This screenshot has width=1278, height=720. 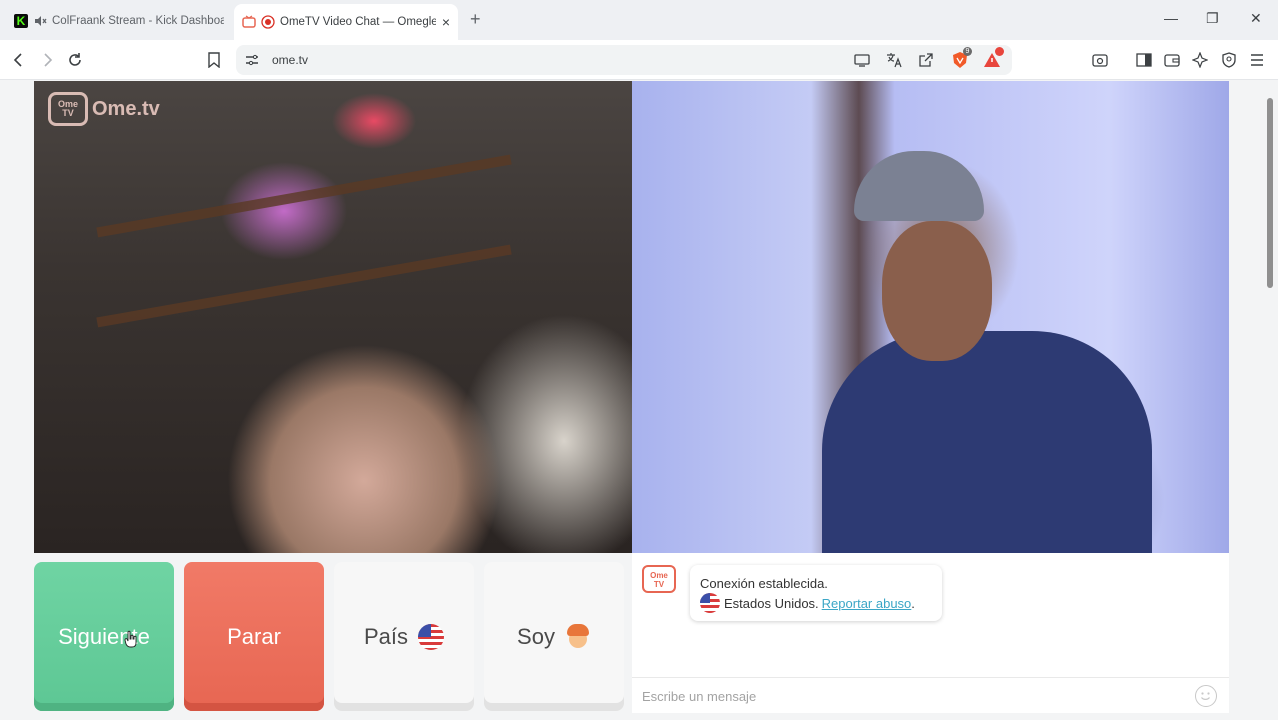 I want to click on next-button: Siguiente, so click(x=104, y=636).